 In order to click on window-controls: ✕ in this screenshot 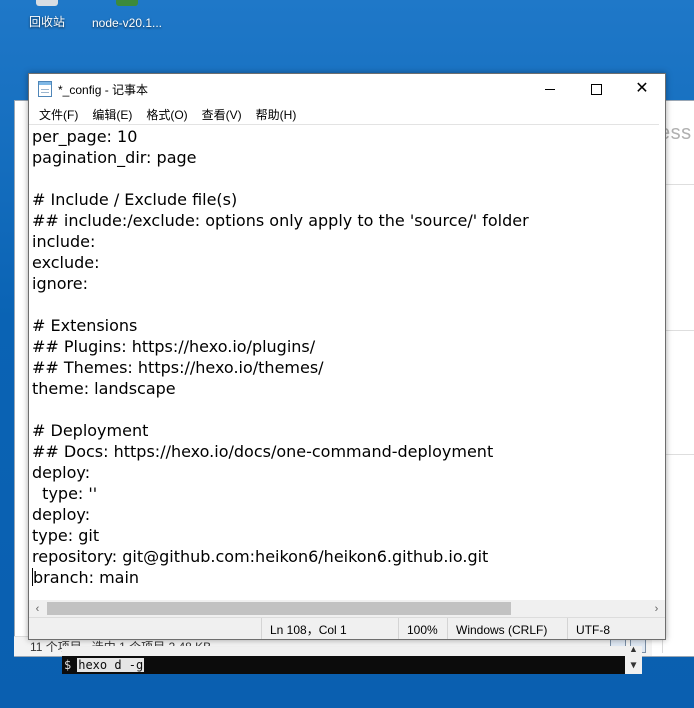, I will do `click(596, 89)`.